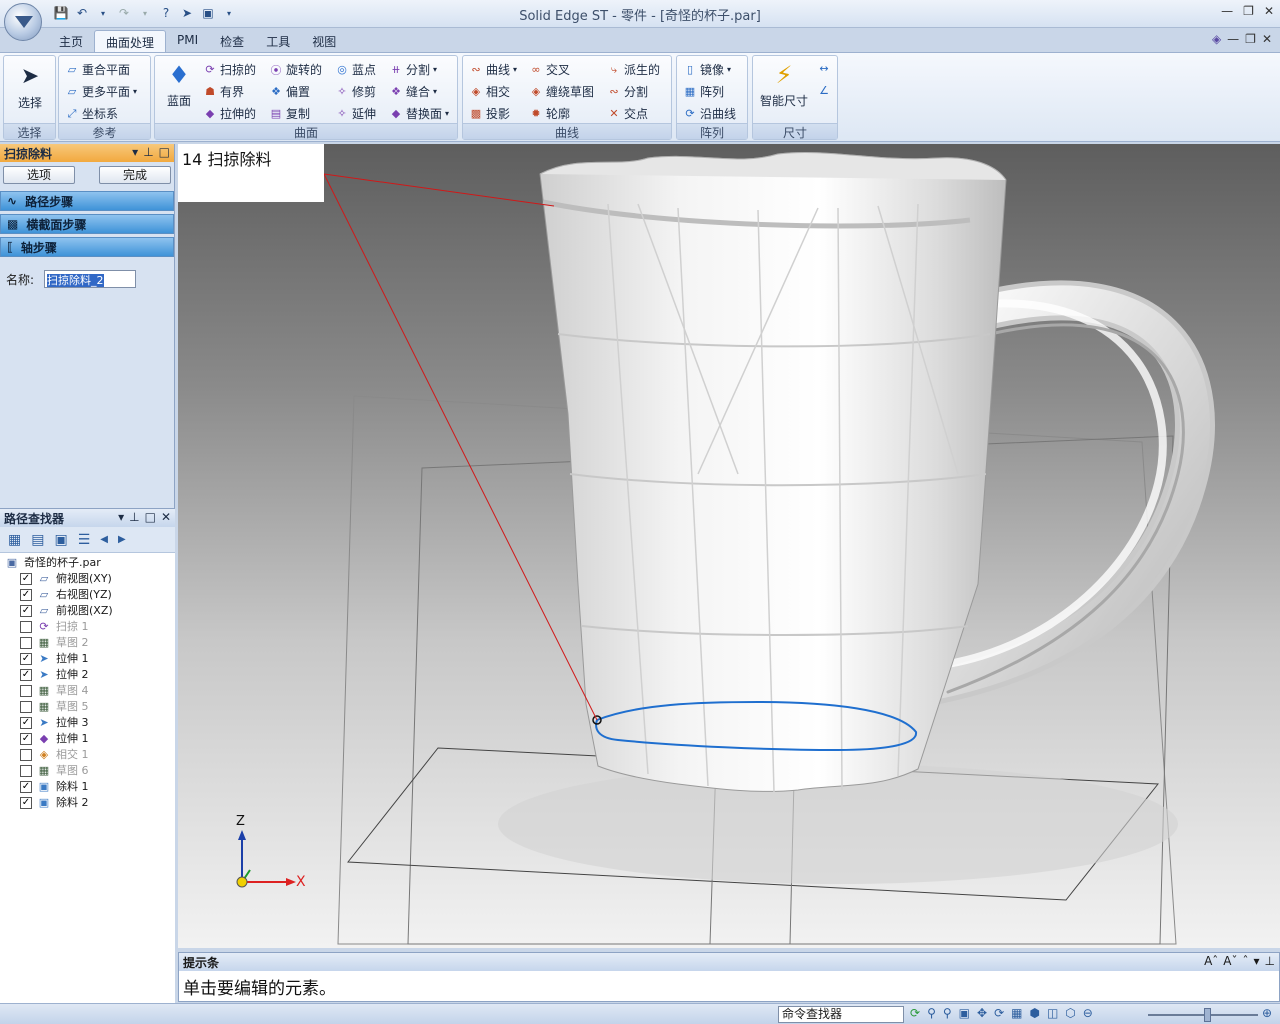 This screenshot has height=1024, width=1280. What do you see at coordinates (784, 84) in the screenshot?
I see `smart-dimension-button: ⚡ 智能尺寸` at bounding box center [784, 84].